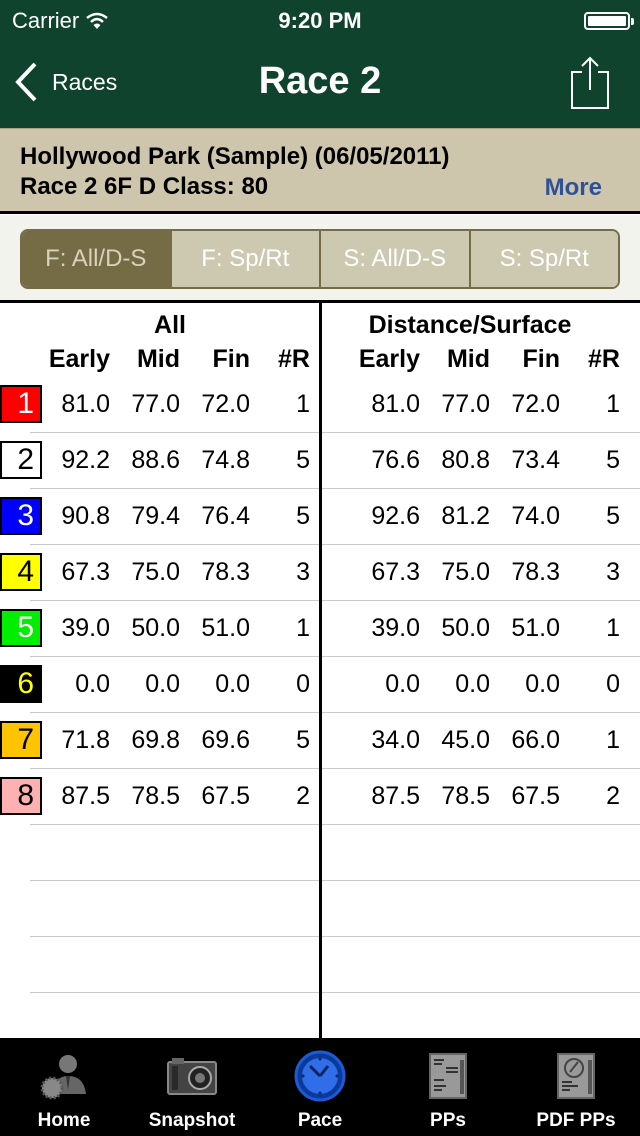 Image resolution: width=640 pixels, height=1136 pixels. I want to click on table-row: 1 81.0 77.0 72.0 1 81.0 77.0 72.0 1, so click(320, 405).